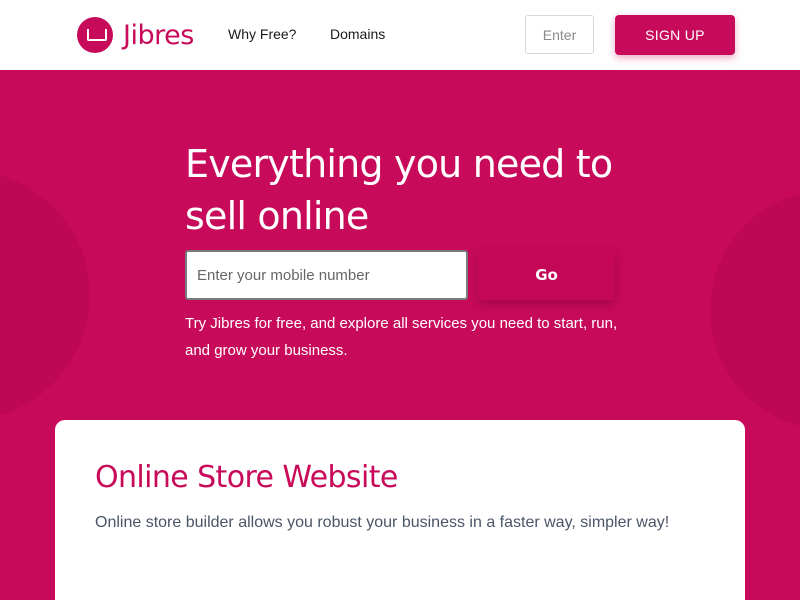 The image size is (800, 600). I want to click on nav-domains: Domains, so click(357, 34).